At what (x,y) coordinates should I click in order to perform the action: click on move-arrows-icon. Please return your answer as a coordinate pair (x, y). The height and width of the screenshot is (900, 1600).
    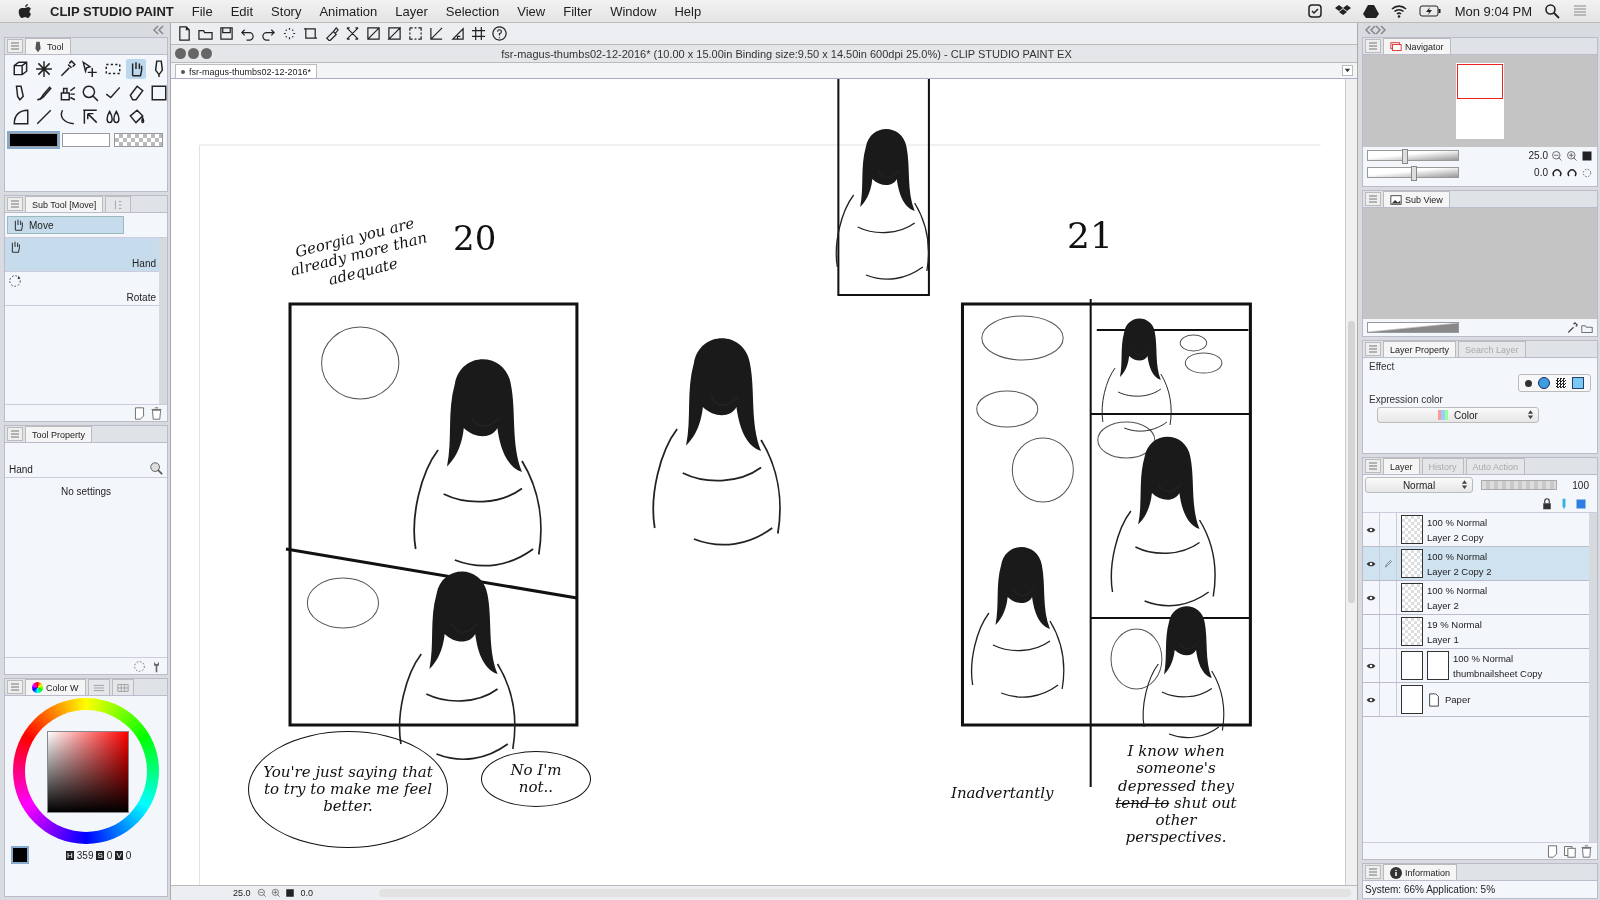
    Looking at the image, I should click on (90, 69).